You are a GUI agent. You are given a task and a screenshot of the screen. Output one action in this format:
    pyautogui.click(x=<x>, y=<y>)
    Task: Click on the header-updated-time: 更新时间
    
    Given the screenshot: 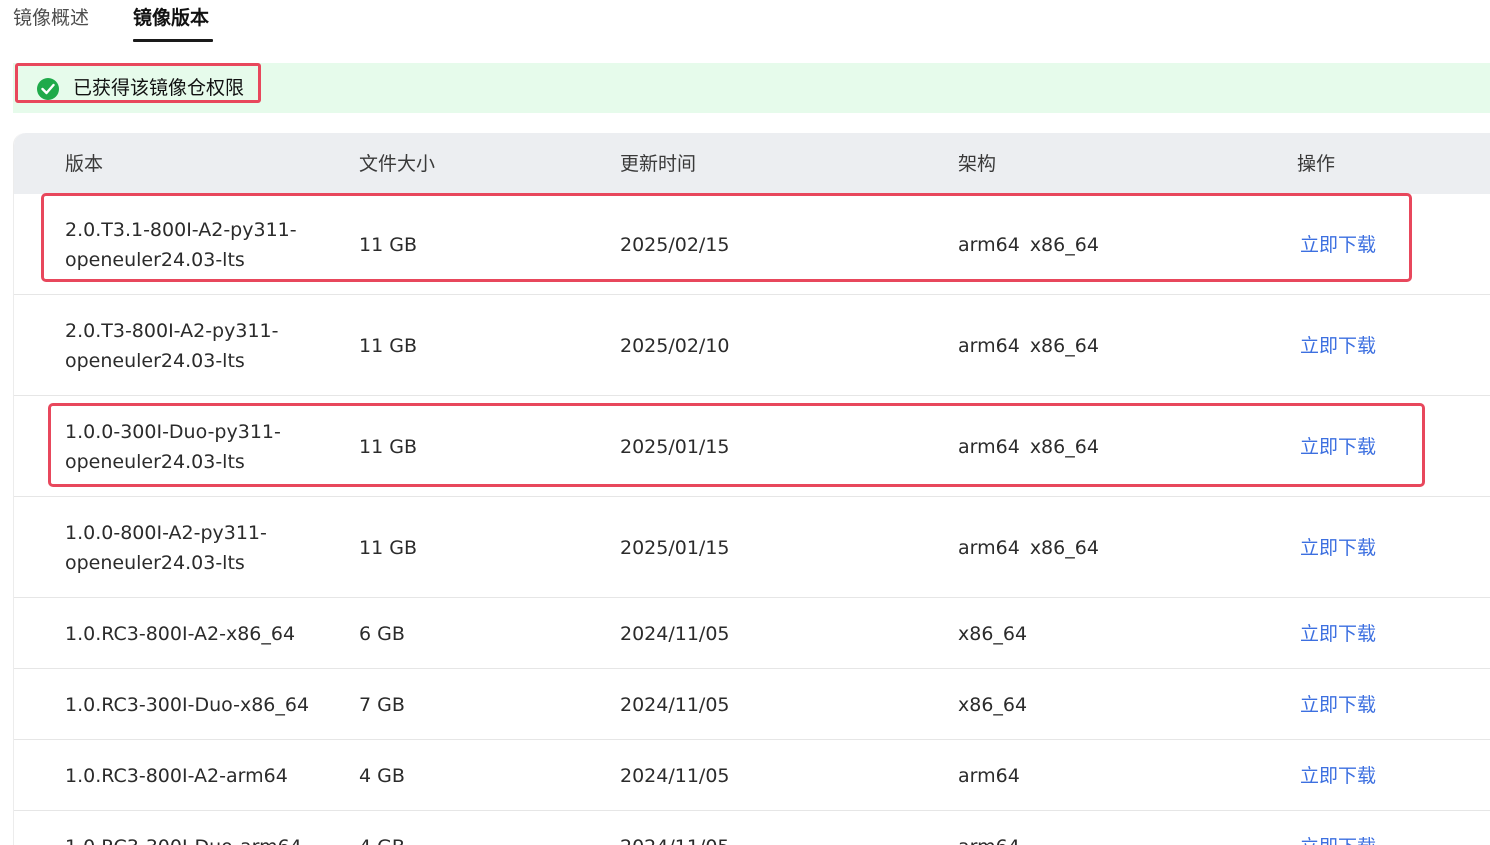 What is the action you would take?
    pyautogui.click(x=658, y=164)
    